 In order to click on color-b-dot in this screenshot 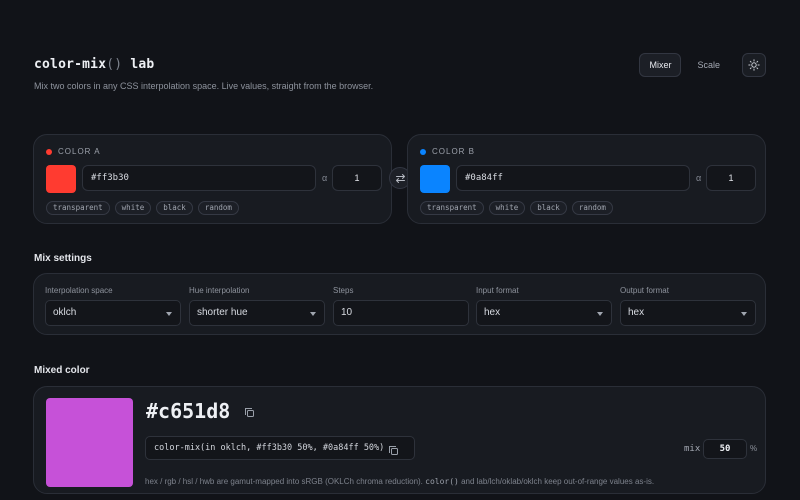, I will do `click(423, 151)`.